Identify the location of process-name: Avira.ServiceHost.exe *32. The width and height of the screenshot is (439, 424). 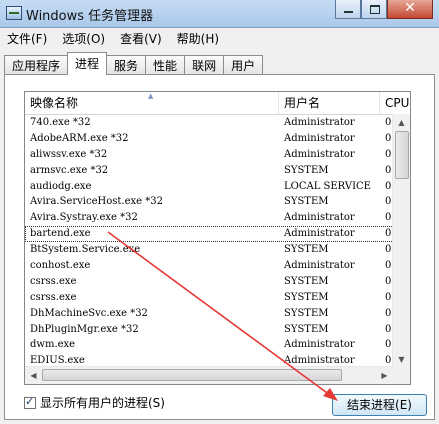
(96, 202).